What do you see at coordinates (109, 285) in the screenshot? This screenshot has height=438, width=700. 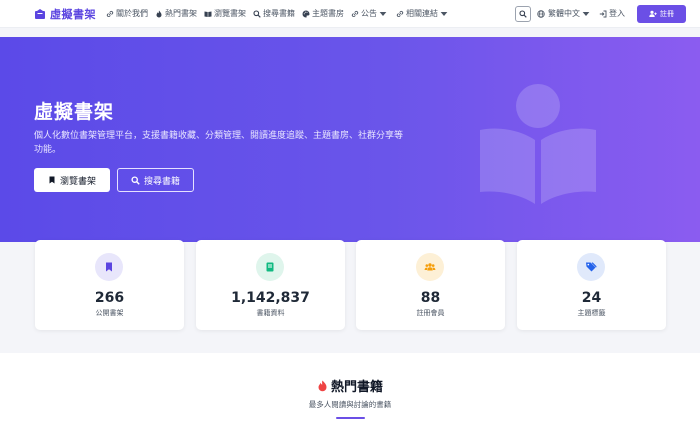 I see `stat-card-shelves: 266 公開書架` at bounding box center [109, 285].